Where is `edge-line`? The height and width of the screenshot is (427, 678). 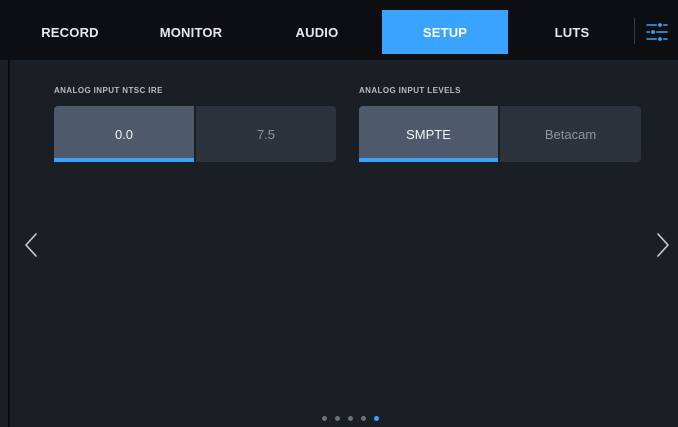 edge-line is located at coordinates (9, 243).